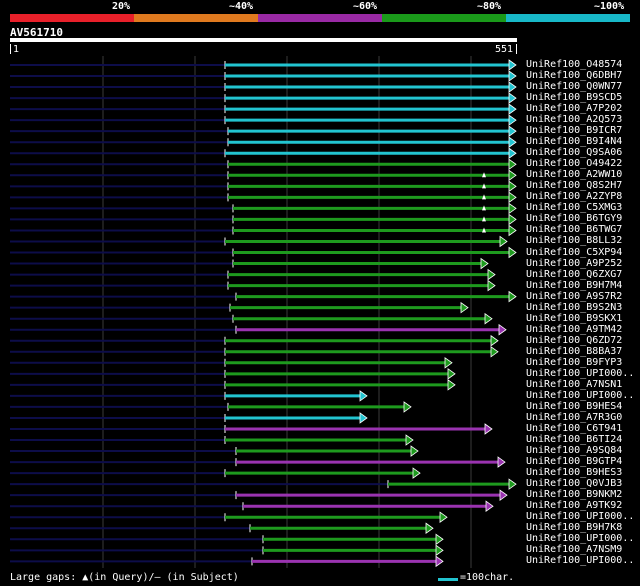 The image size is (640, 586). Describe the element at coordinates (574, 141) in the screenshot. I see `hit-label: UniRef100_B9I4N4` at that location.